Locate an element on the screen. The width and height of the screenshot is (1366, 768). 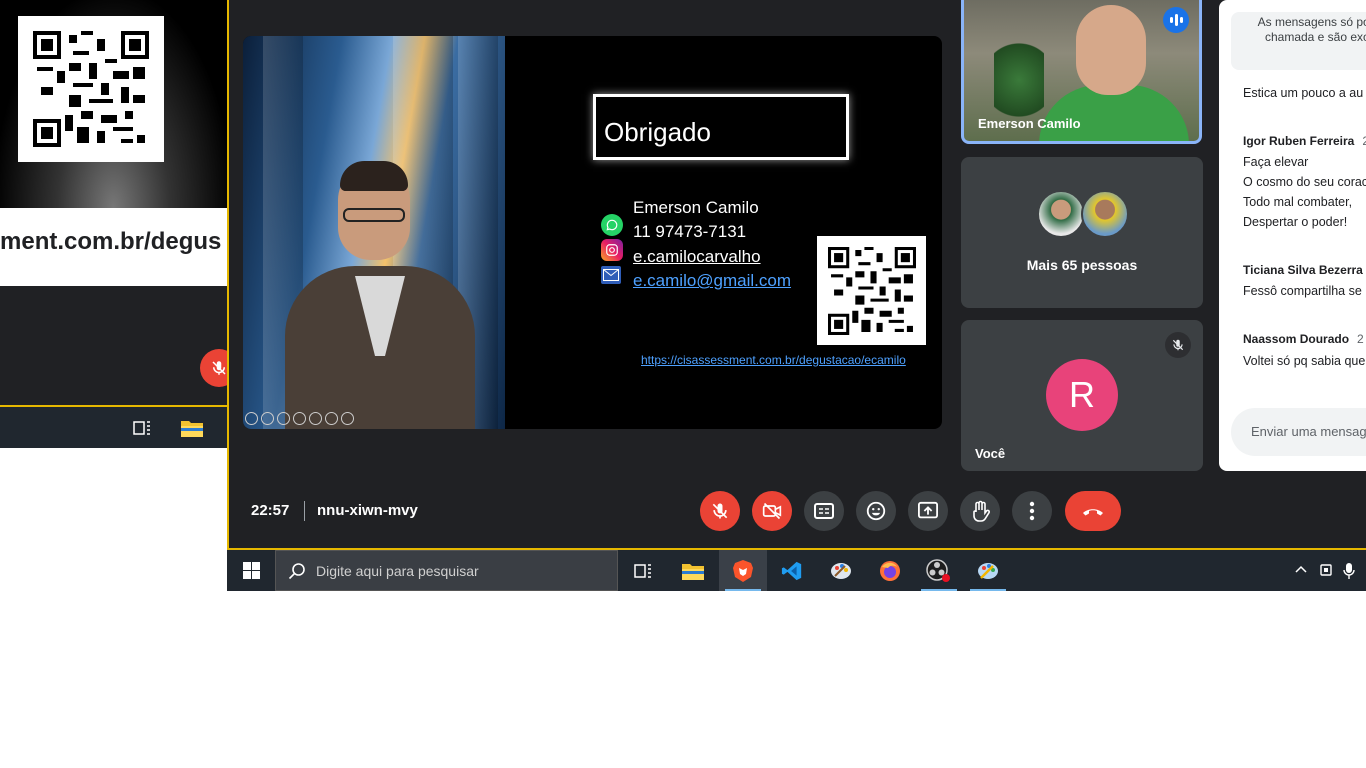
meeting-code: nnu-xiwn-mvy is located at coordinates (367, 510).